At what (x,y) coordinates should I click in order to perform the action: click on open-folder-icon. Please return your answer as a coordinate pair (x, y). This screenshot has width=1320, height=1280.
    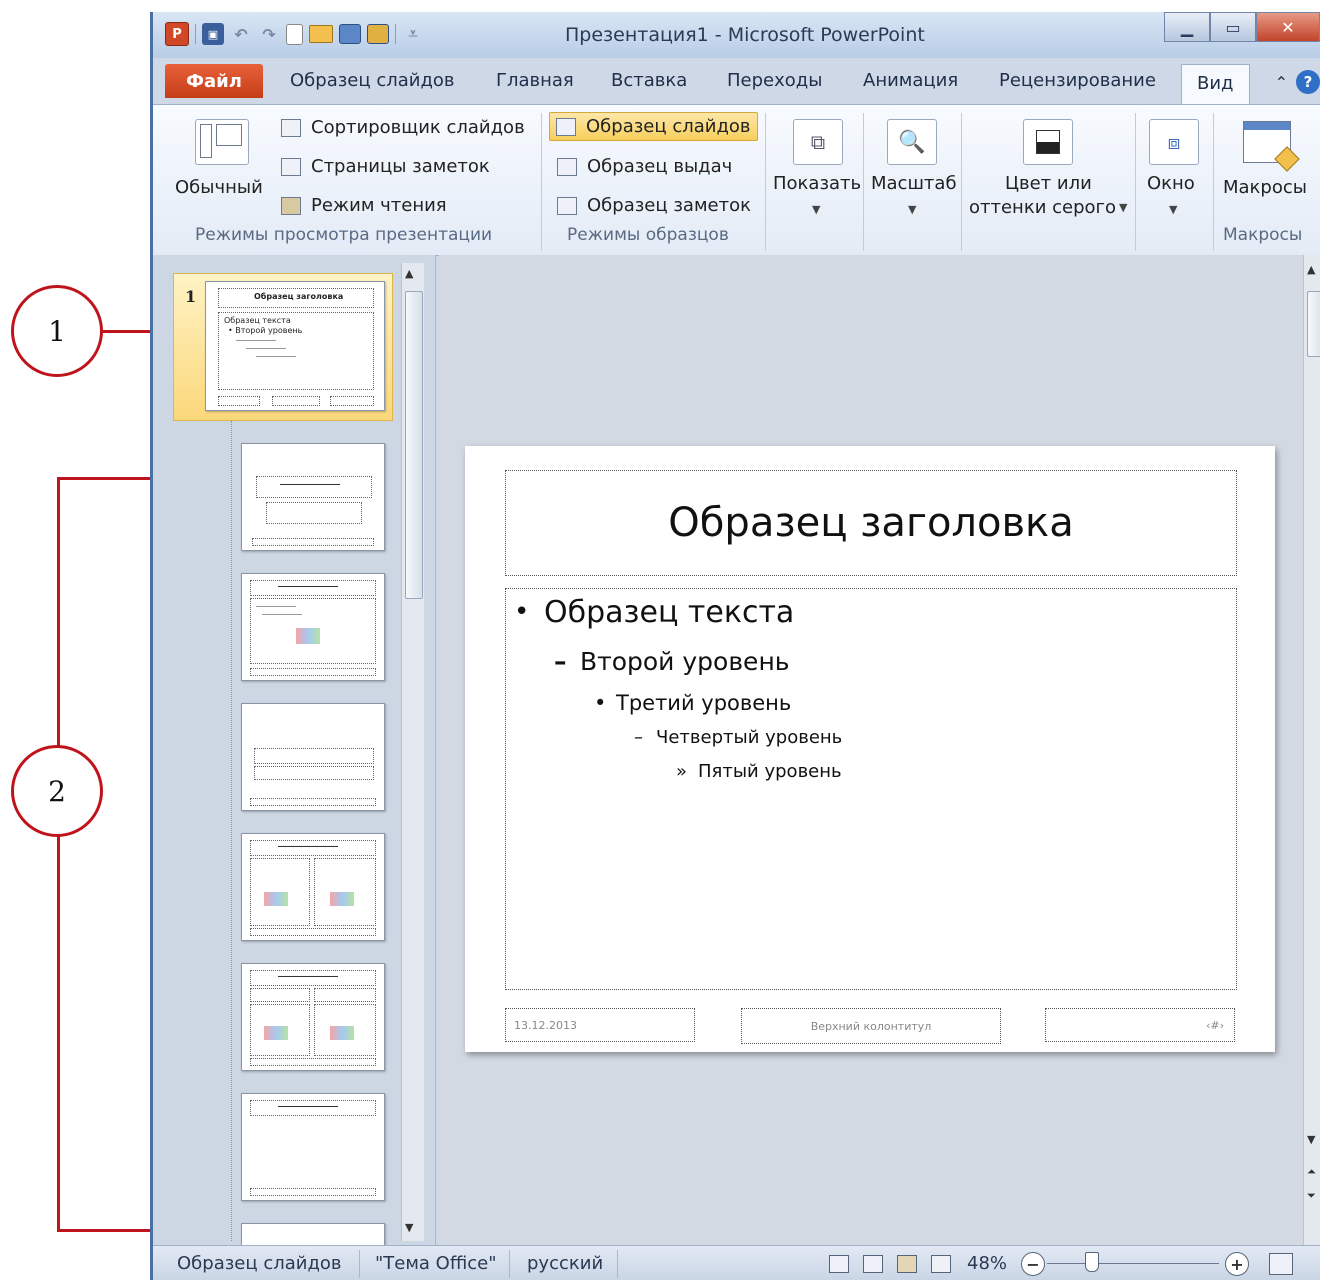
    Looking at the image, I should click on (321, 34).